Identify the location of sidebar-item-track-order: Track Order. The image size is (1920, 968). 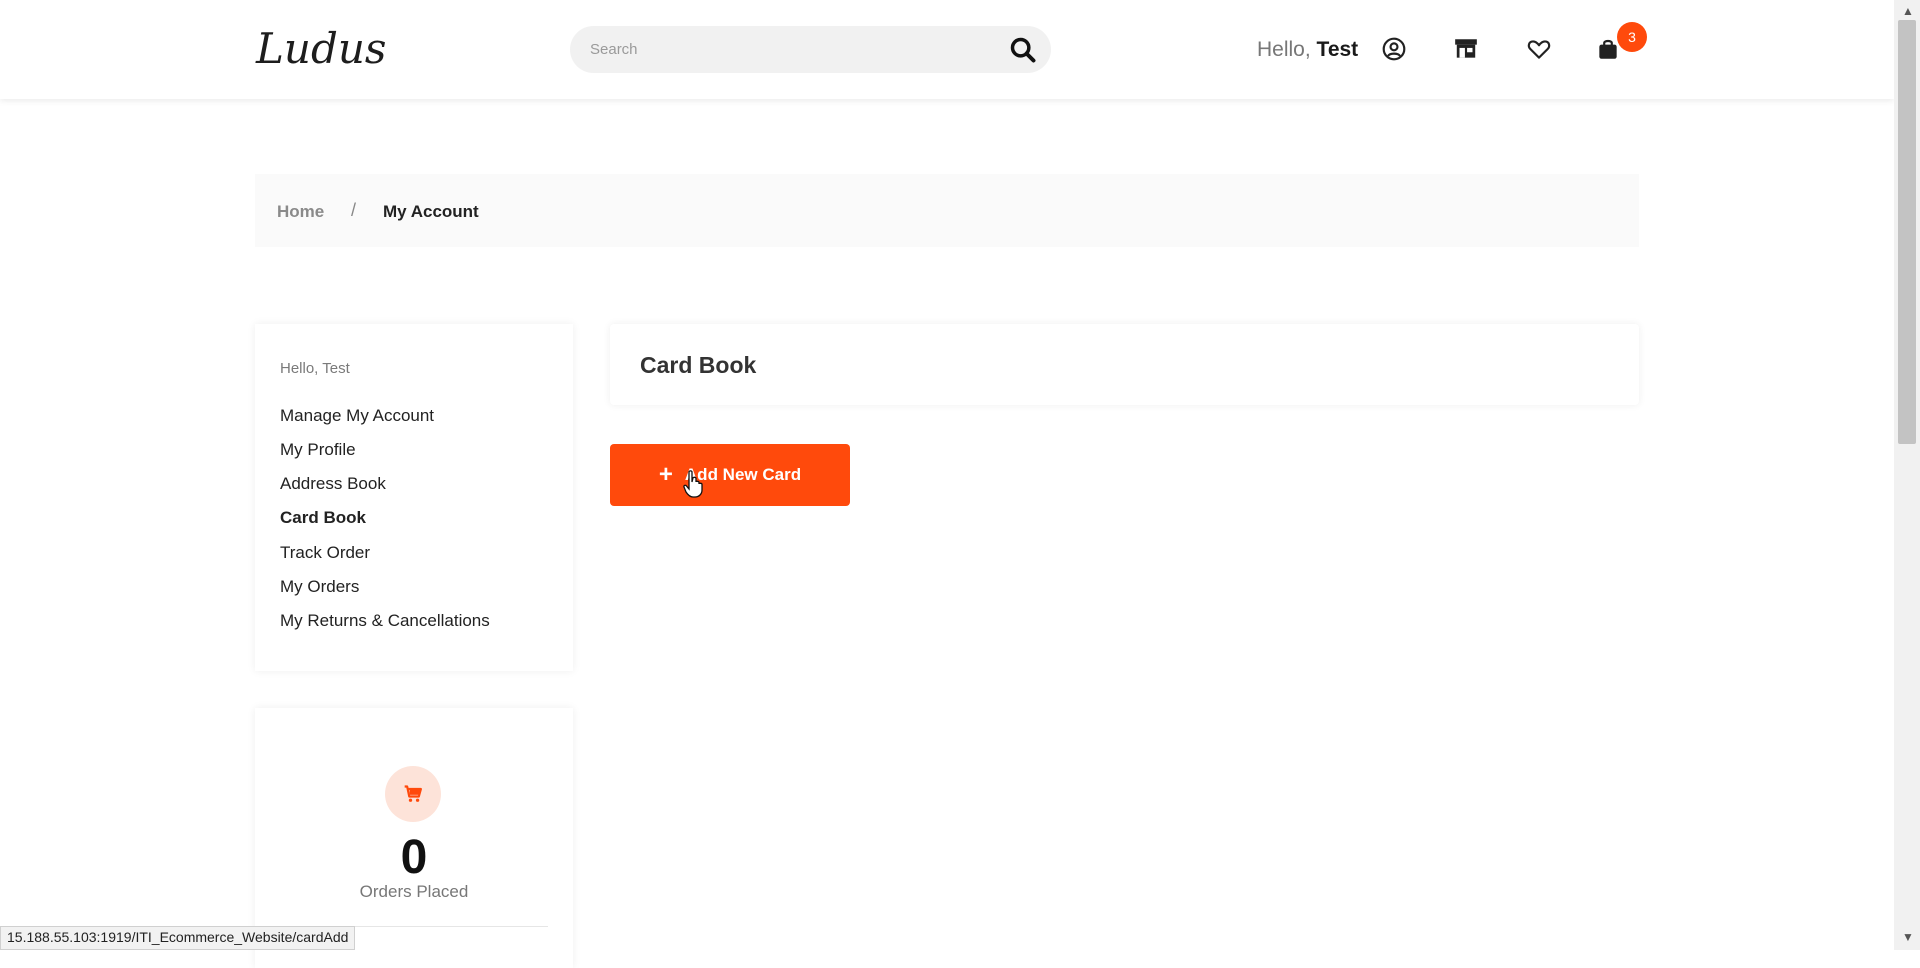
(325, 553).